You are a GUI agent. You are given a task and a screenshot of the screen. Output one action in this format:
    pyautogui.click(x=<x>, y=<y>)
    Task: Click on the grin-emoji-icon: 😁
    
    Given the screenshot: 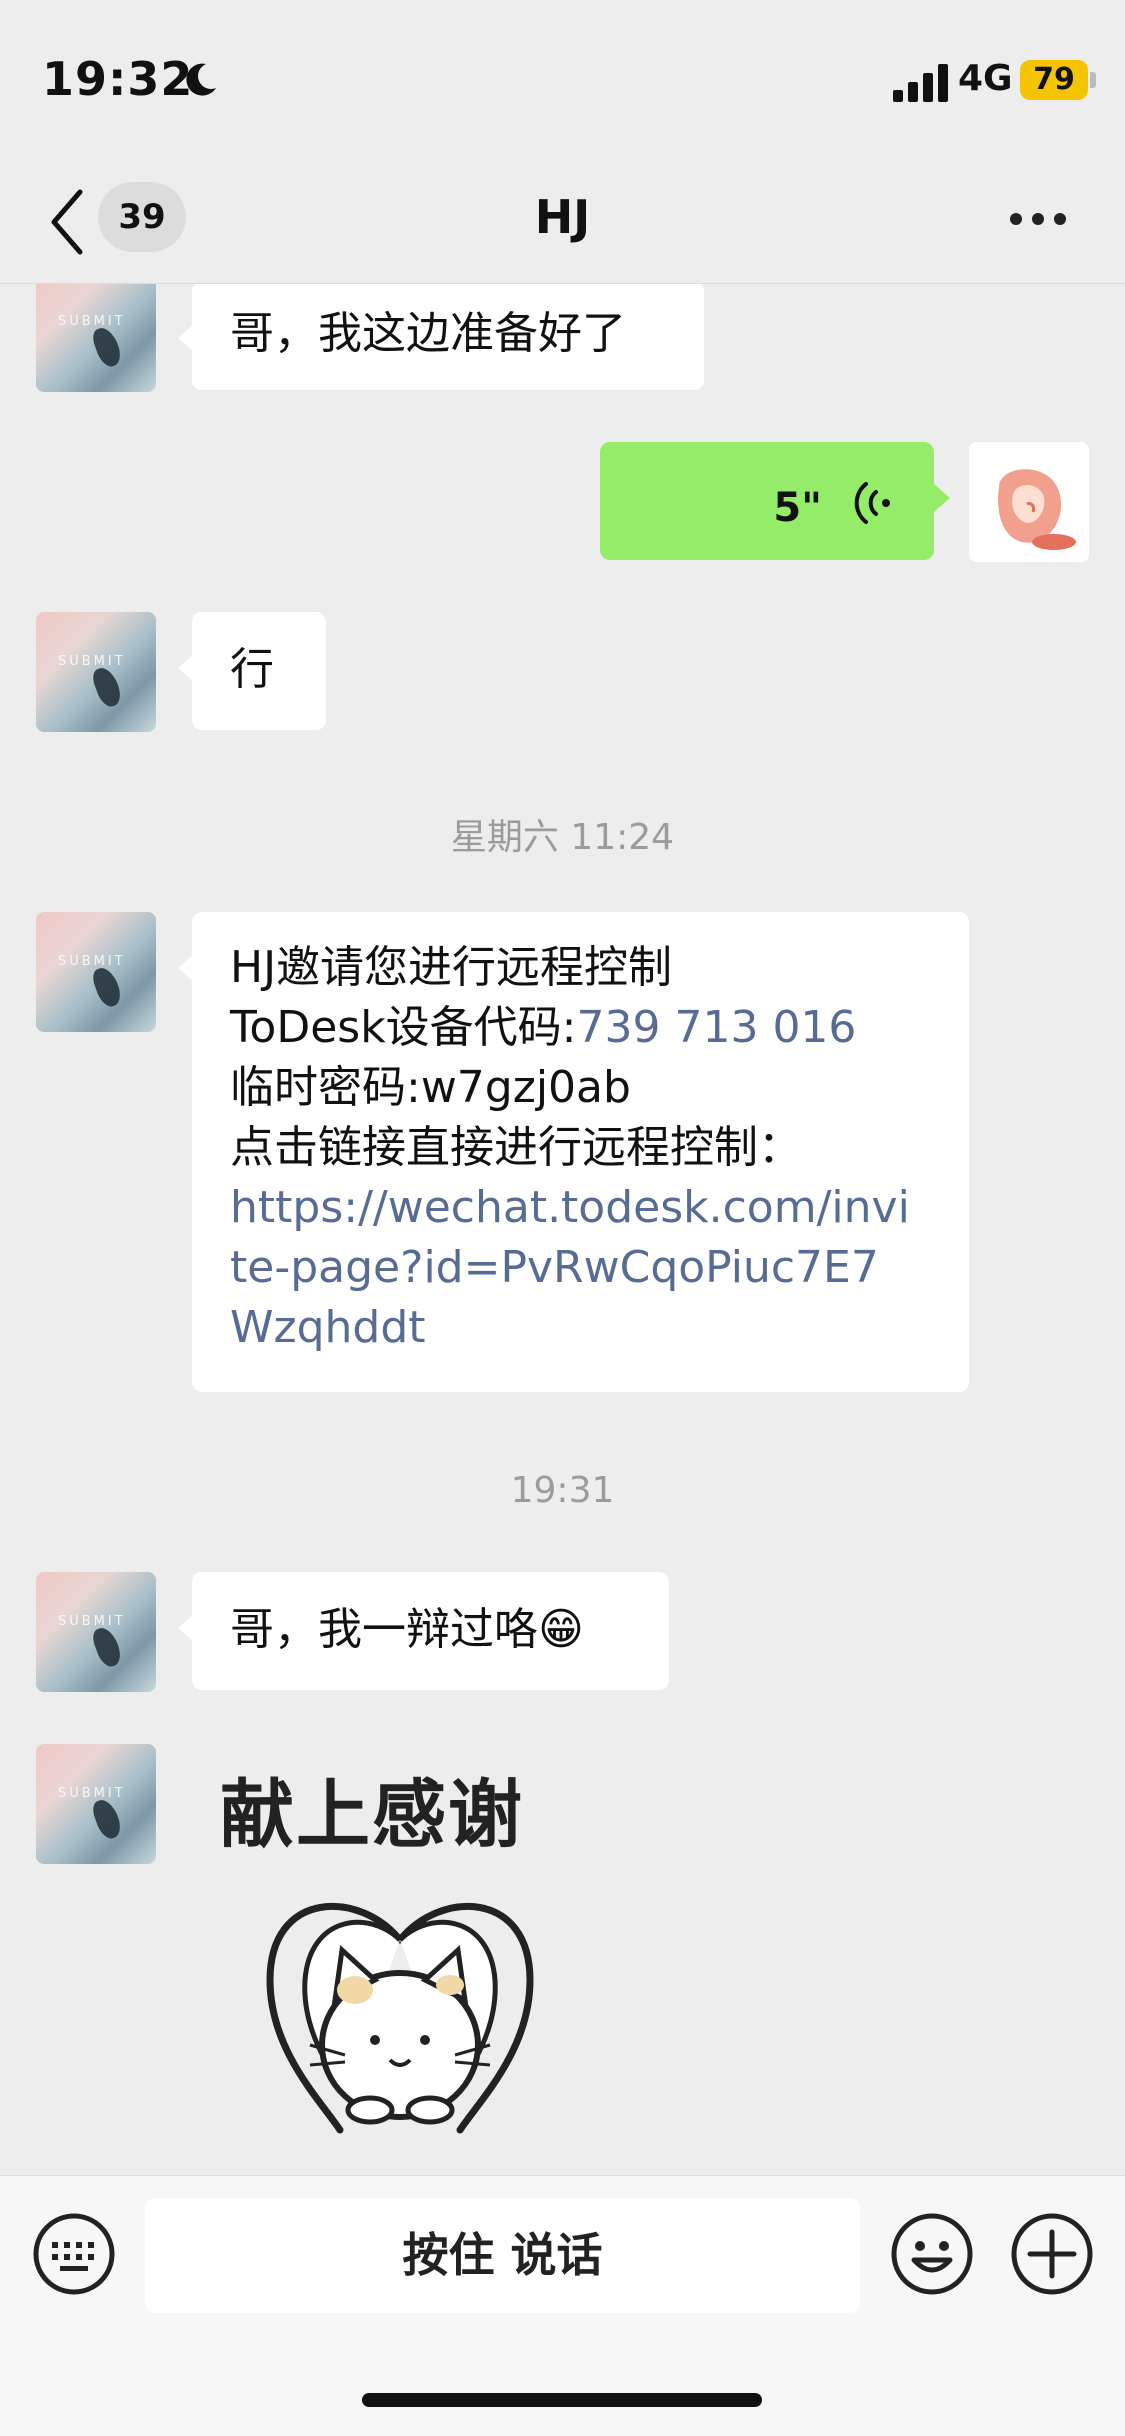 What is the action you would take?
    pyautogui.click(x=561, y=1629)
    